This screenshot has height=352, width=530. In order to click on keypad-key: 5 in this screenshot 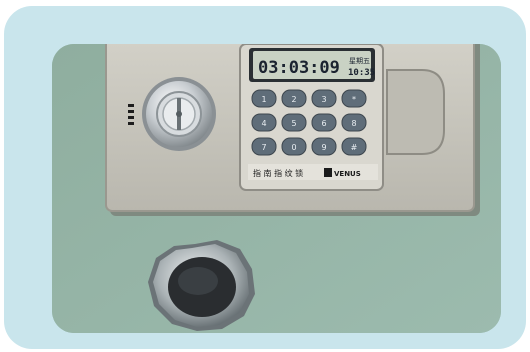, I will do `click(294, 122)`.